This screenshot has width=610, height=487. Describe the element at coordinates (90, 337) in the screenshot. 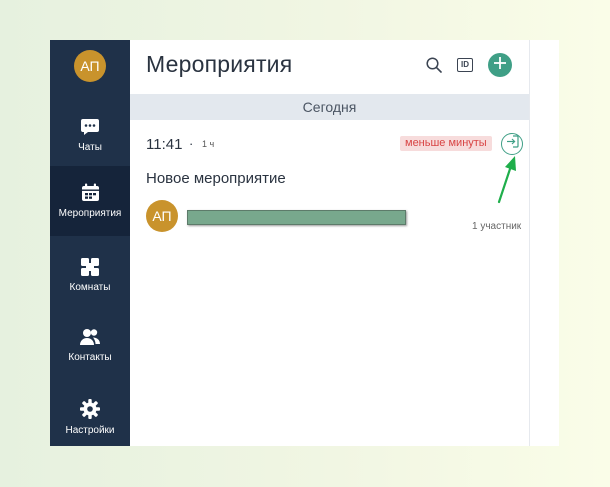

I see `contacts-icon` at that location.